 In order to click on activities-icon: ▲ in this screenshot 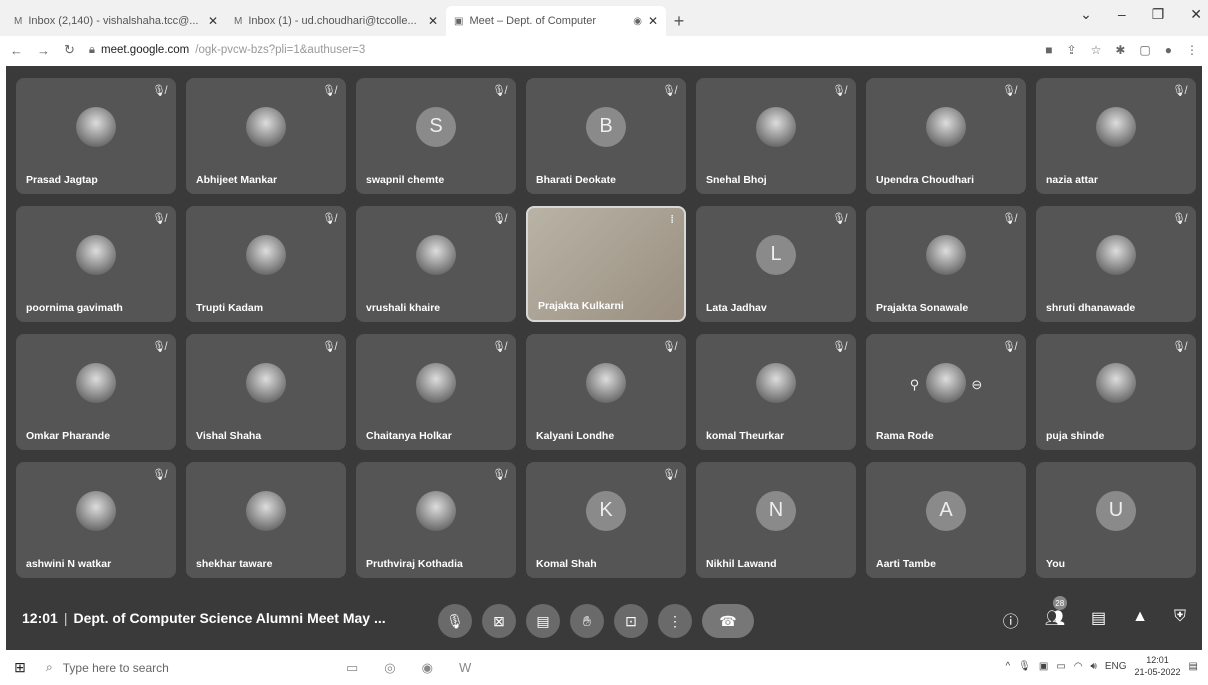, I will do `click(1140, 620)`.